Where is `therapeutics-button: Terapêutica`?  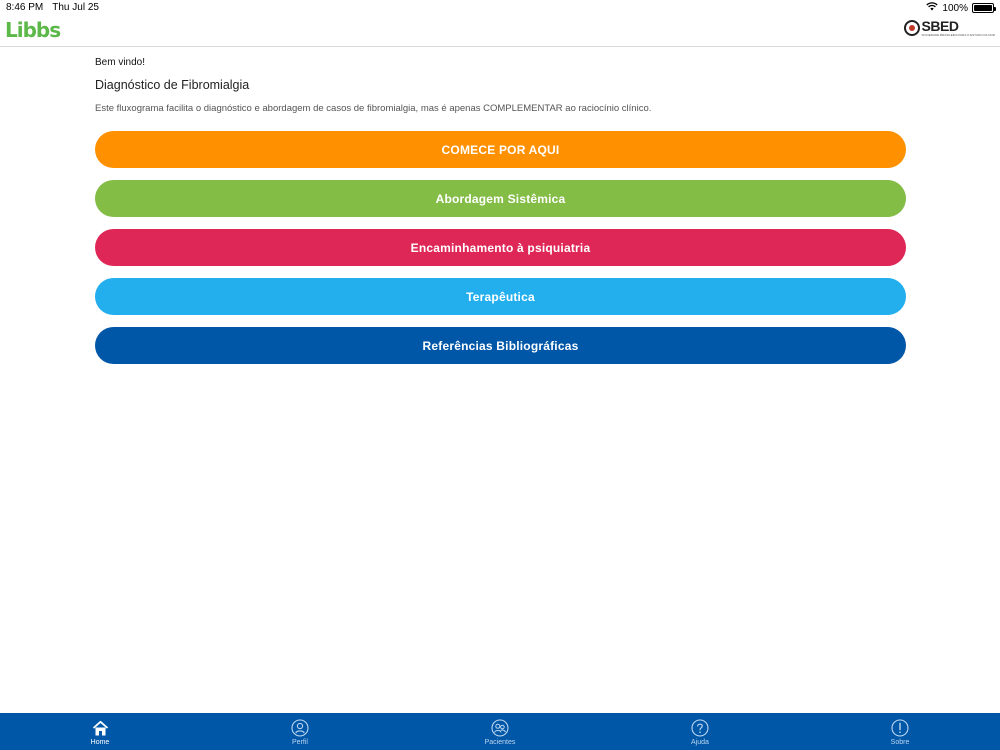 therapeutics-button: Terapêutica is located at coordinates (500, 296).